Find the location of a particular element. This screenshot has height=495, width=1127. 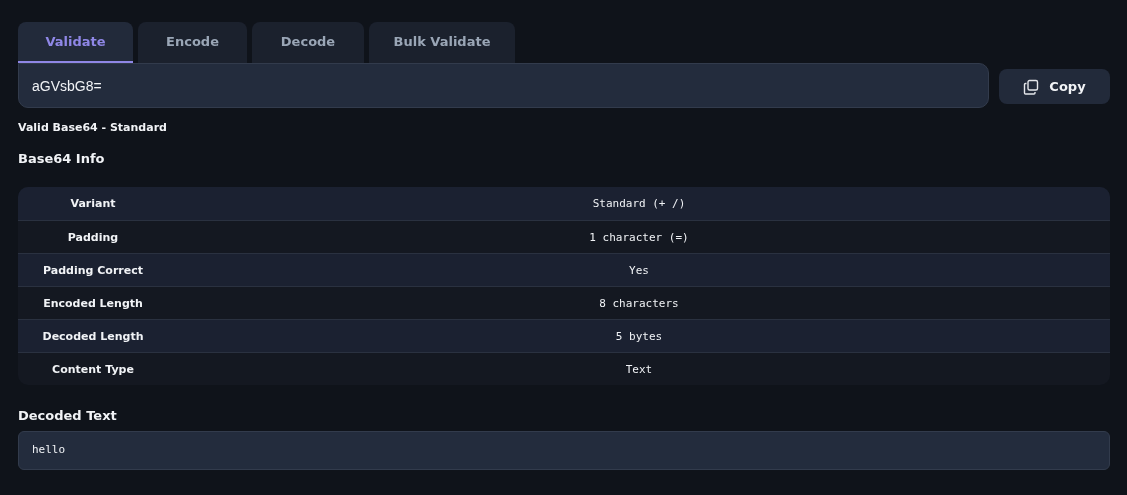

section-heading: Decoded Text is located at coordinates (68, 415).